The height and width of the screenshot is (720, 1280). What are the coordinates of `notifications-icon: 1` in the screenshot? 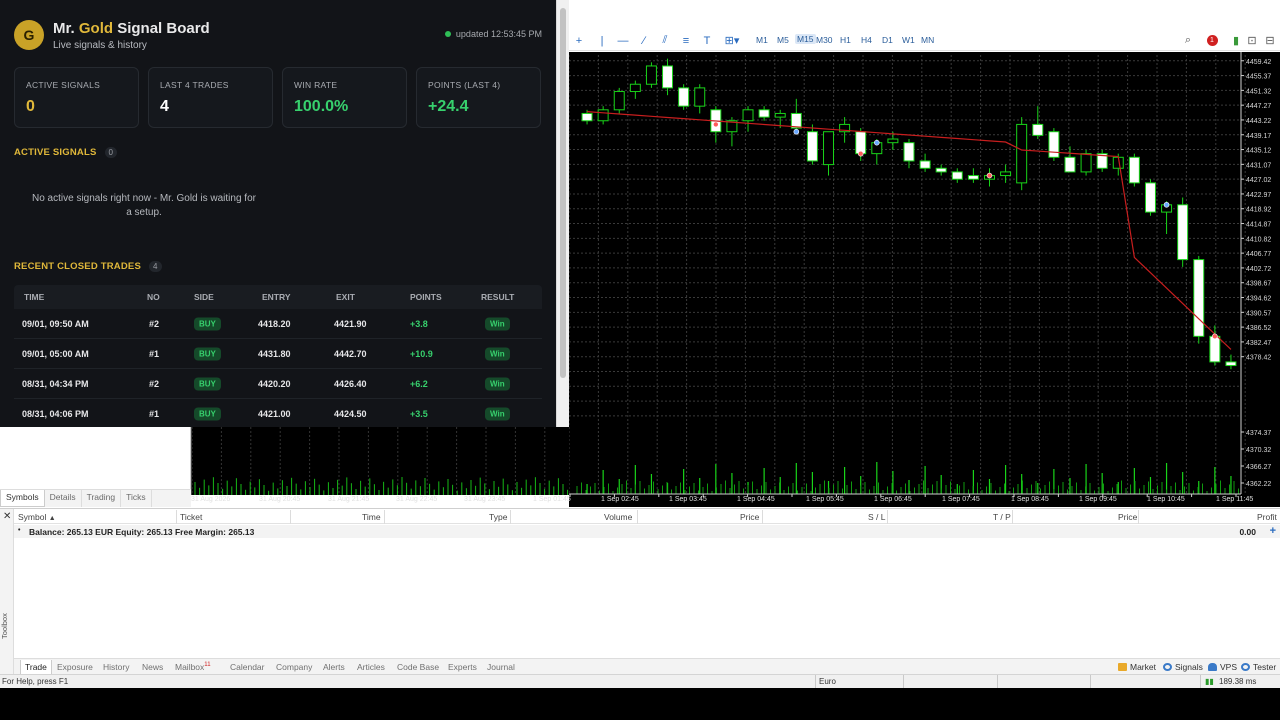 It's located at (1212, 40).